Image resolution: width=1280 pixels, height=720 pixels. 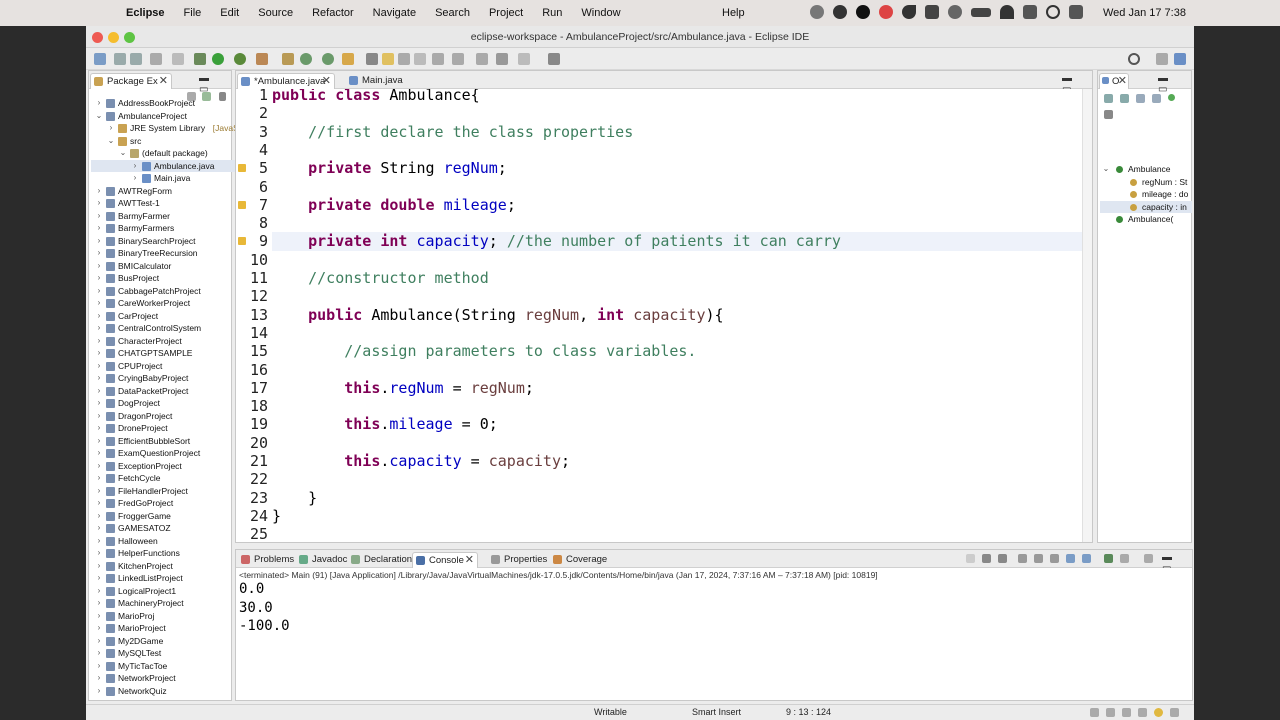 I want to click on outline-item: capacity : in, so click(x=1146, y=206).